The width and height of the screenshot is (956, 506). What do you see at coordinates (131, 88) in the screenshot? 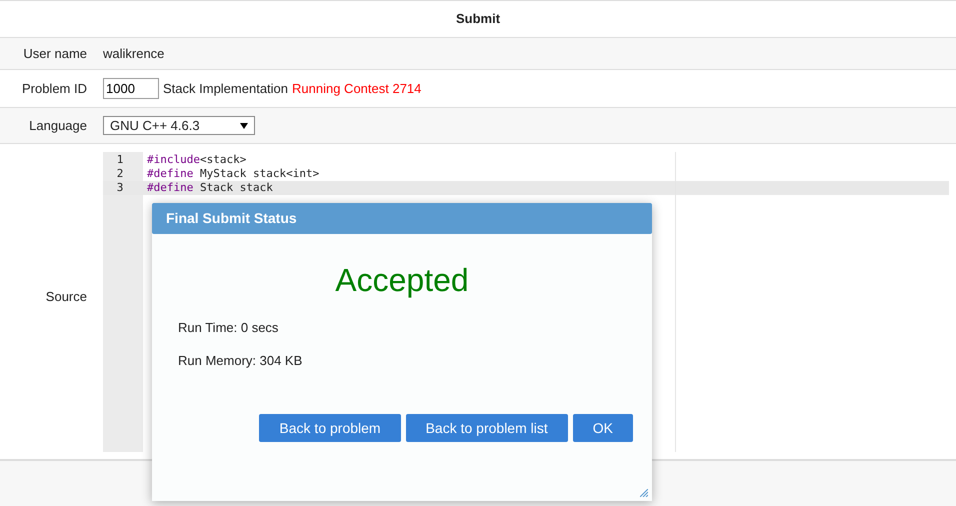
I see `problem-id-field: 1000` at bounding box center [131, 88].